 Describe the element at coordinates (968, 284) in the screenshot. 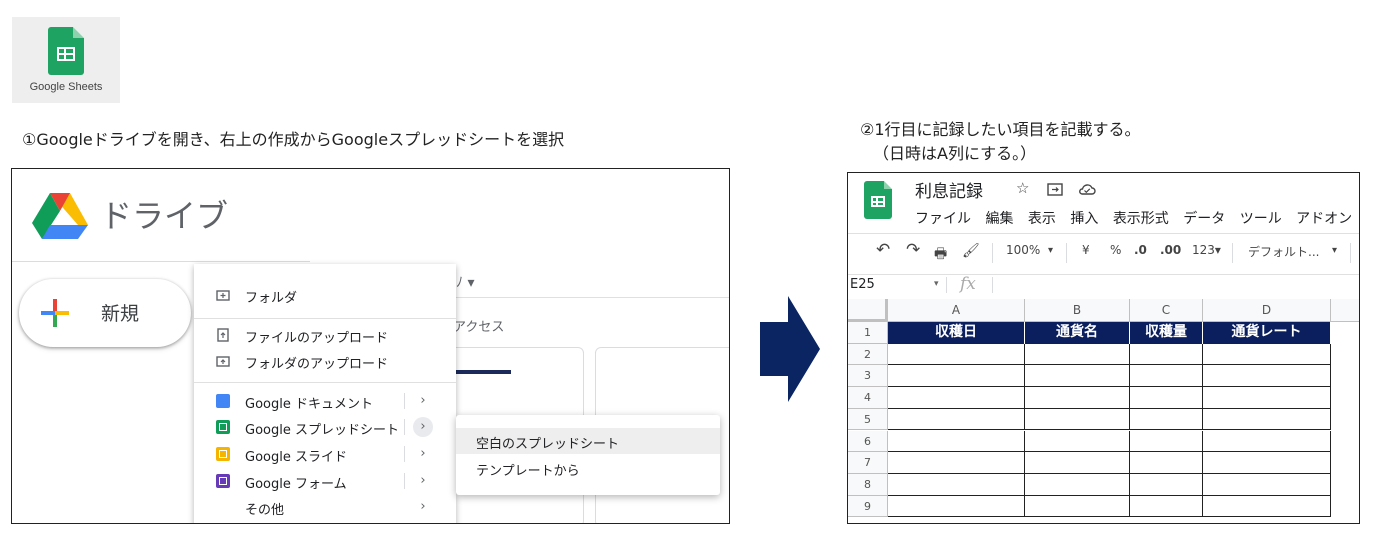

I see `fx-icon: fx` at that location.